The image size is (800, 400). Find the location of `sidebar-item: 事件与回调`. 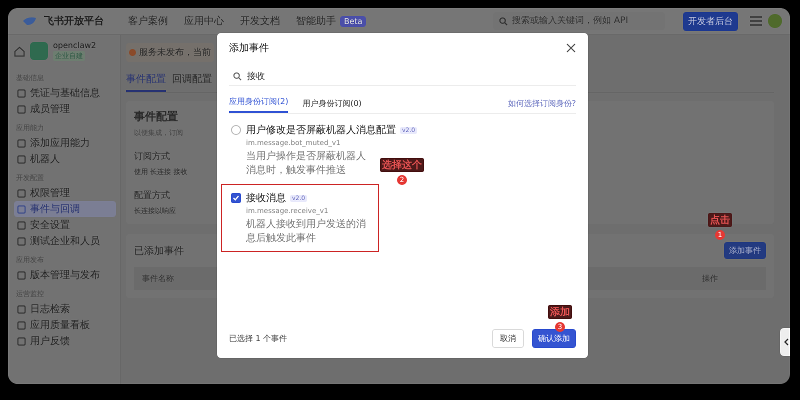

sidebar-item: 事件与回调 is located at coordinates (65, 209).